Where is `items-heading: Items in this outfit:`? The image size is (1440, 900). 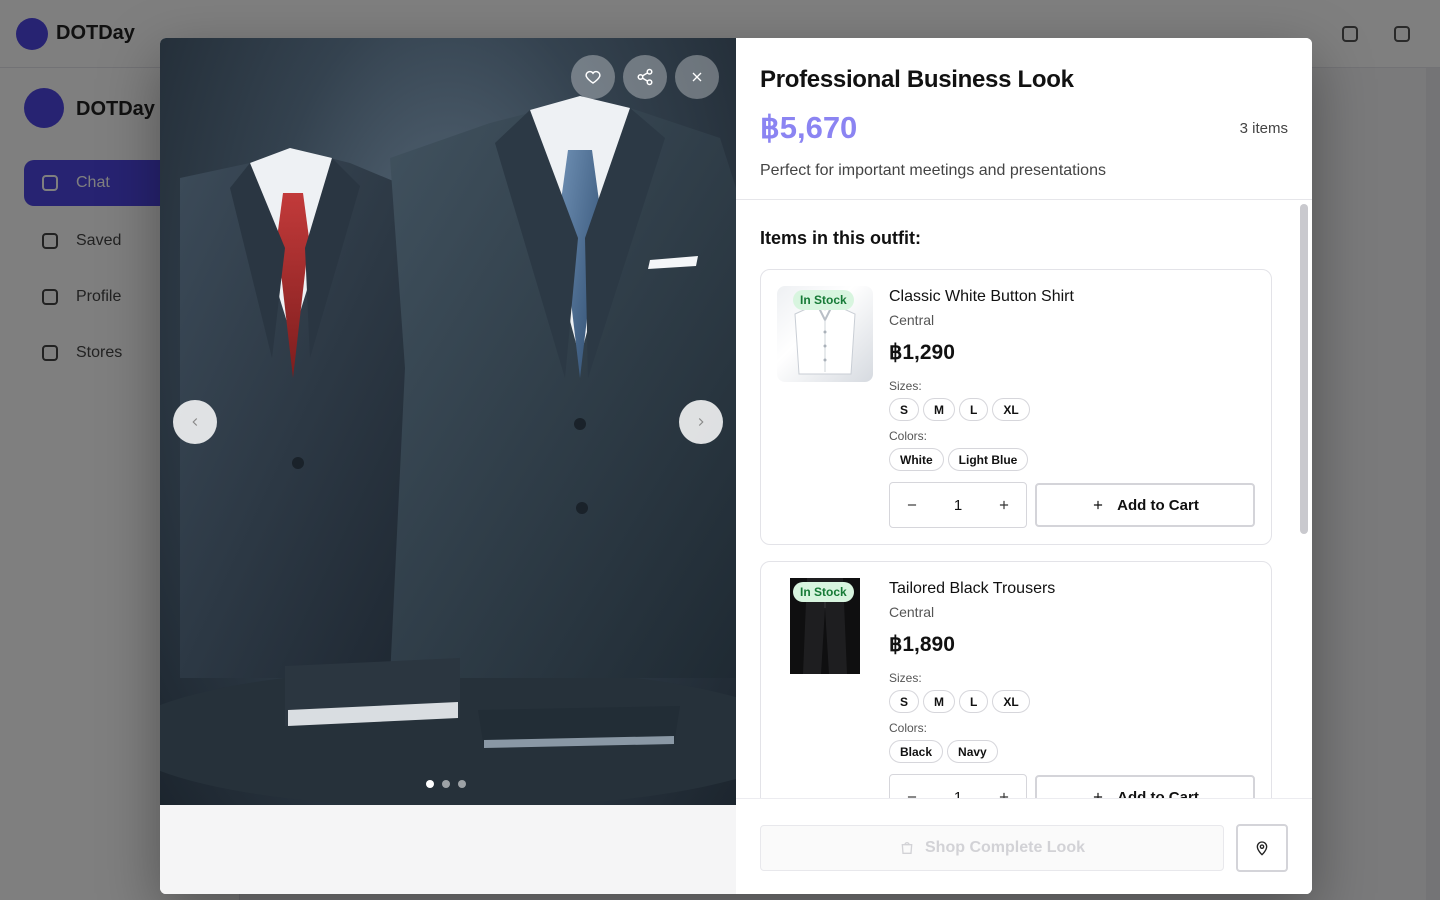 items-heading: Items in this outfit: is located at coordinates (840, 238).